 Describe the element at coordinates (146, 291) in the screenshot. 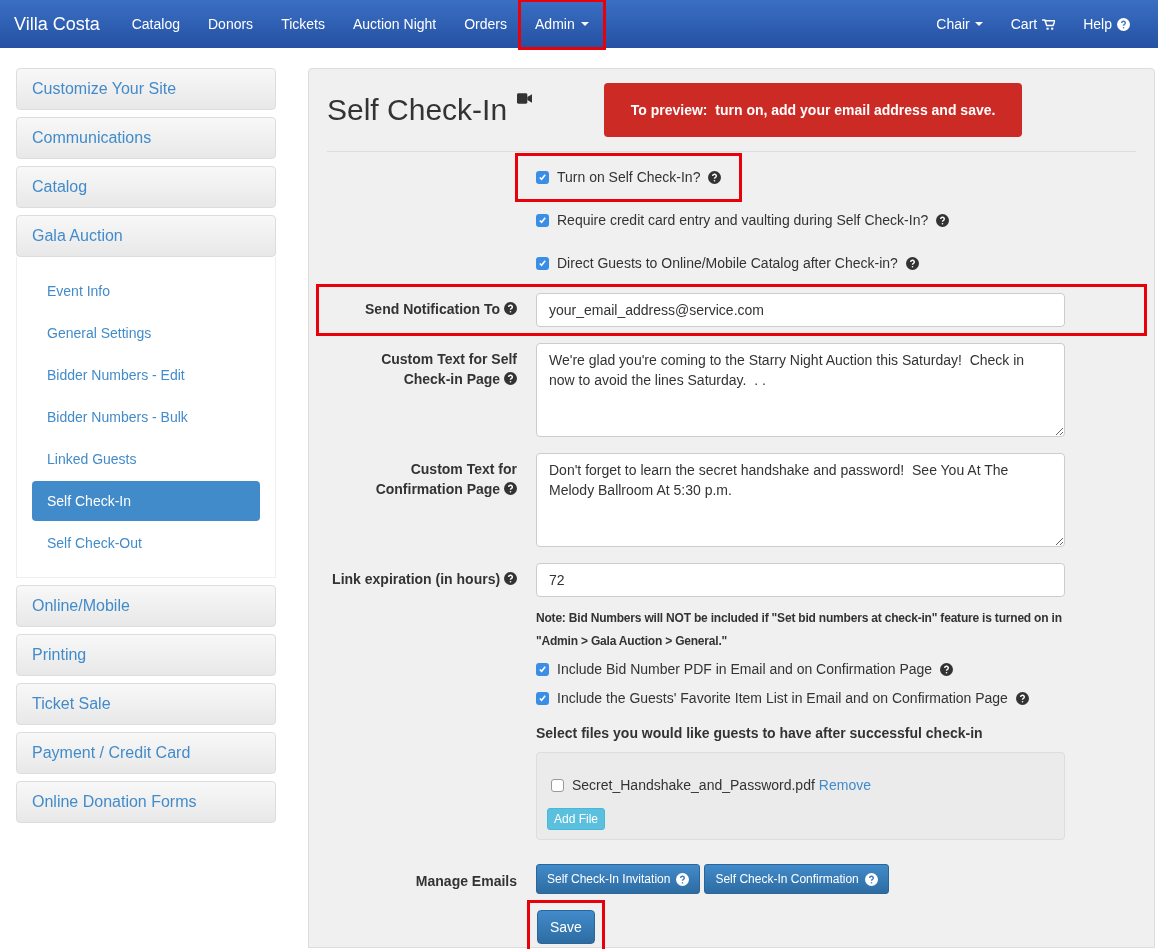

I see `submenu-item: Event Info` at that location.